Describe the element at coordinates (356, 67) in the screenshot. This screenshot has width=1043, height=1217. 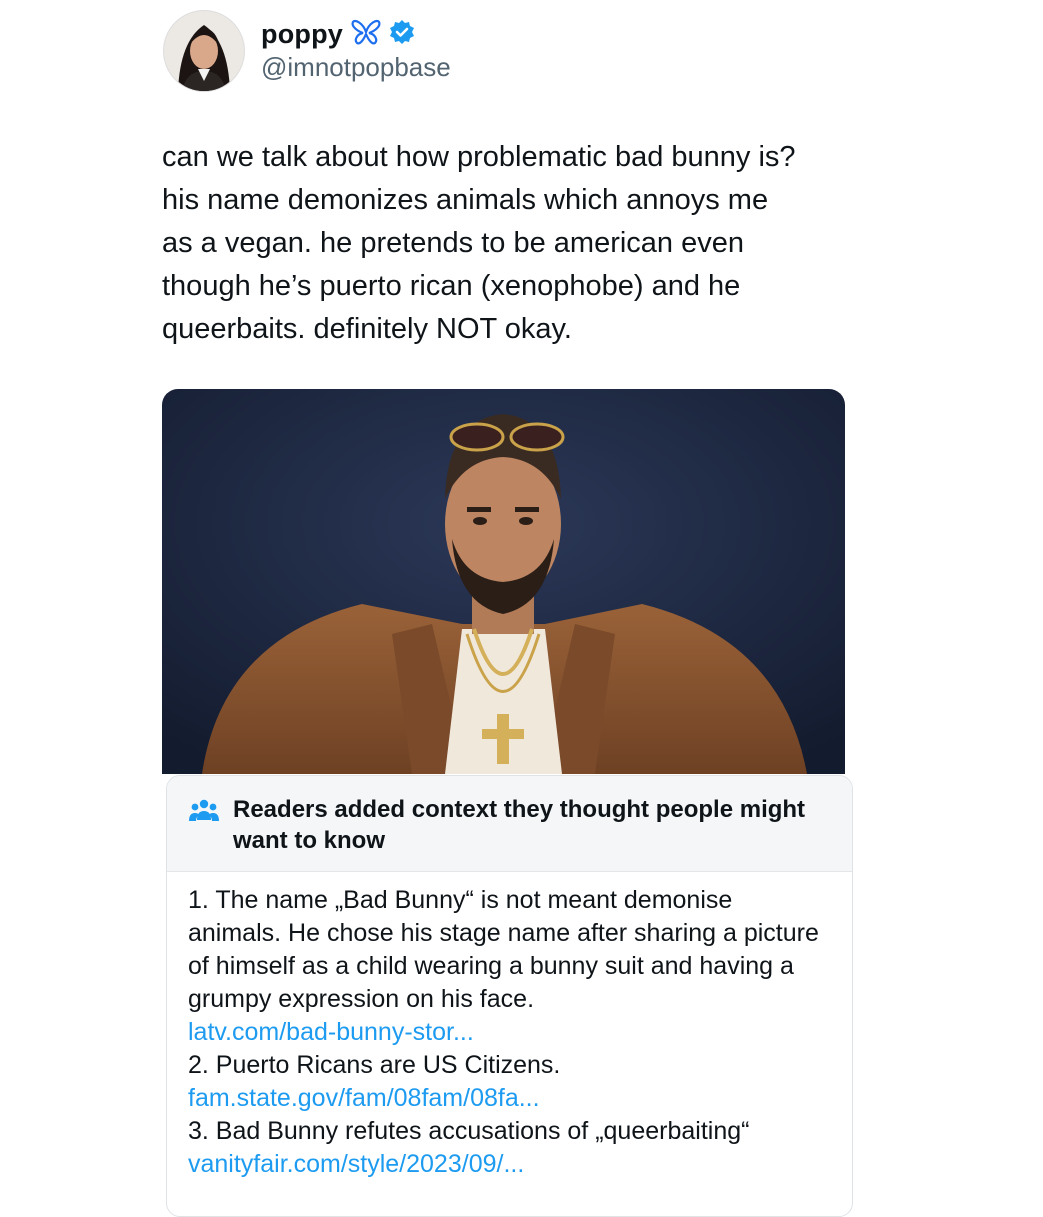
I see `handle: @imnotpopbase` at that location.